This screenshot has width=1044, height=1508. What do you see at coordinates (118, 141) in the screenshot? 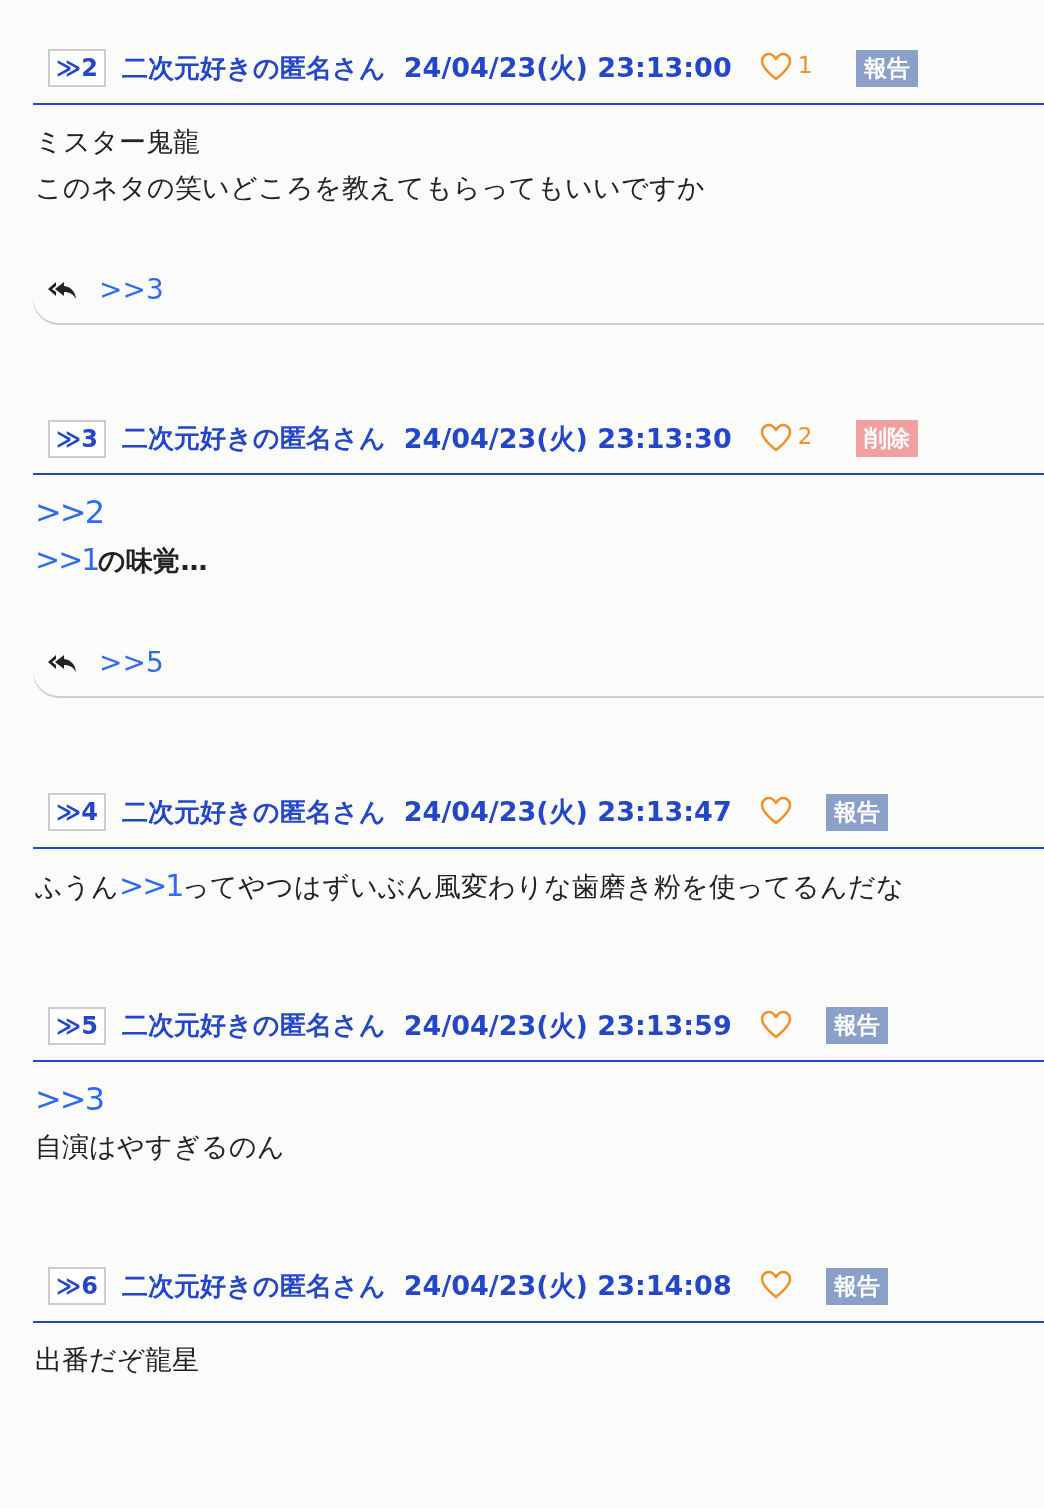
I see `post-text: ミスター鬼龍` at bounding box center [118, 141].